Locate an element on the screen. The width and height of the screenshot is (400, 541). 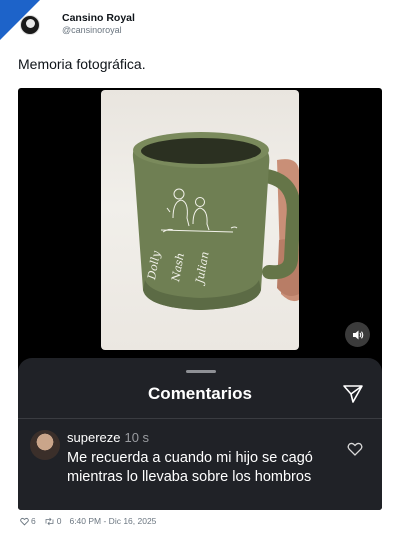
share-send-icon is located at coordinates (353, 394).